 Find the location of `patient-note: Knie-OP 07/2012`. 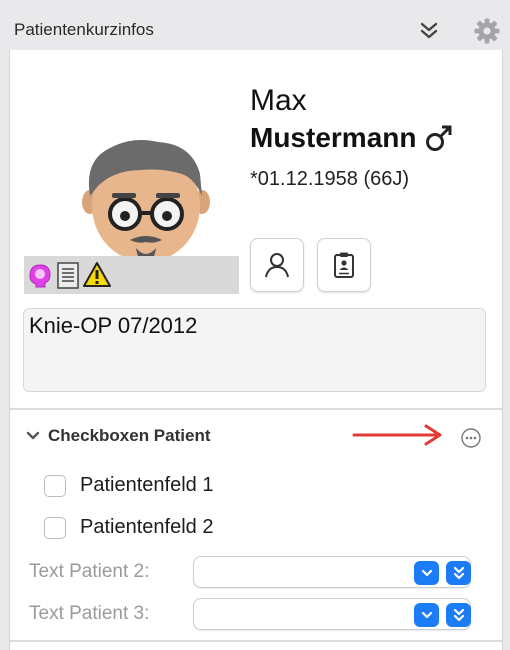

patient-note: Knie-OP 07/2012 is located at coordinates (254, 350).